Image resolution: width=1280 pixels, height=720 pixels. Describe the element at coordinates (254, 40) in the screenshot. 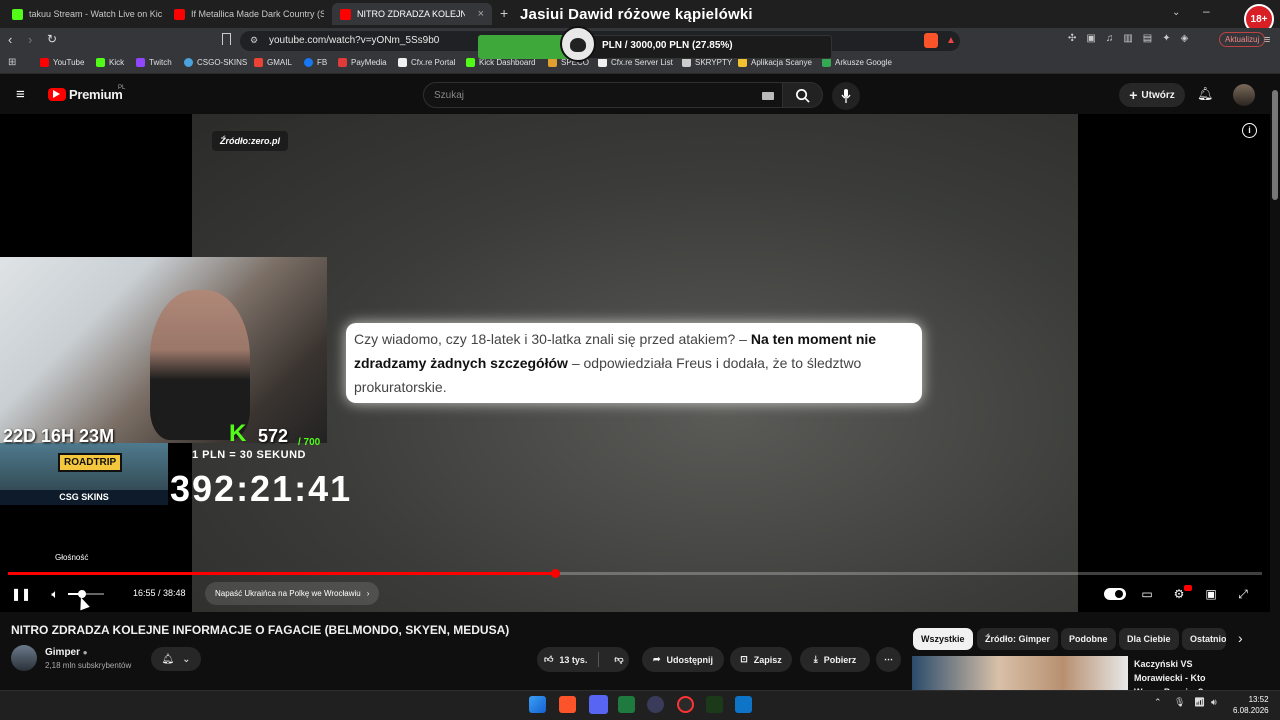

I see `site-info-icon: ⚙` at that location.